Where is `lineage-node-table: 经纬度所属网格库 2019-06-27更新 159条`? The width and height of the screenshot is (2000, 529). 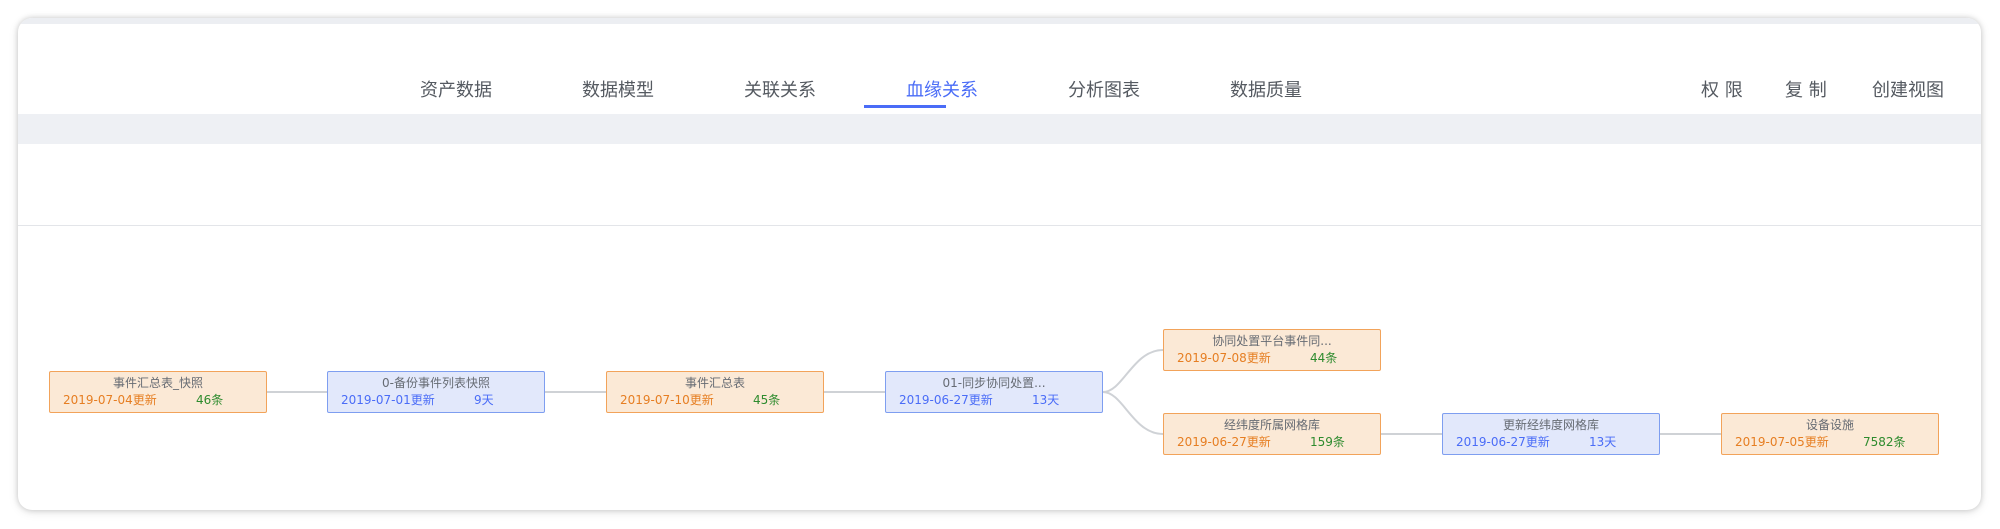 lineage-node-table: 经纬度所属网格库 2019-06-27更新 159条 is located at coordinates (1272, 434).